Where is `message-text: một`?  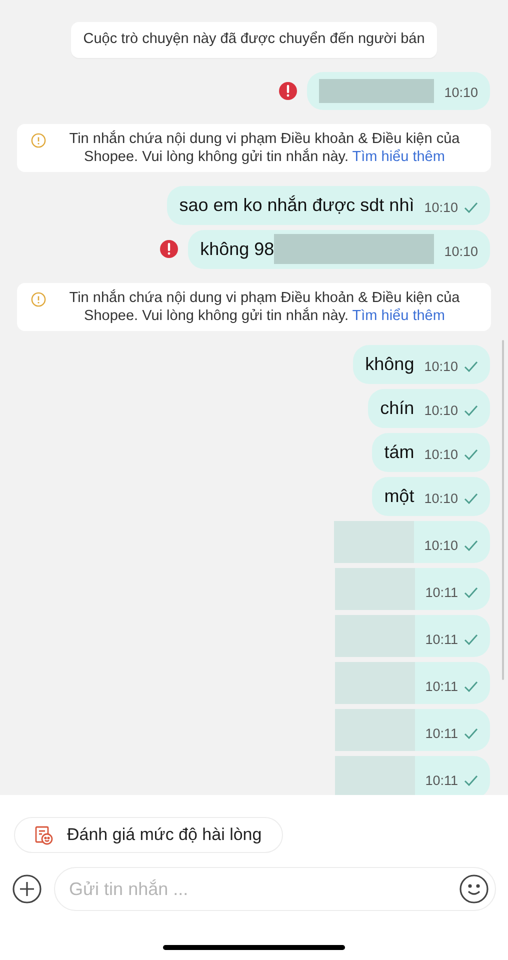
message-text: một is located at coordinates (399, 496).